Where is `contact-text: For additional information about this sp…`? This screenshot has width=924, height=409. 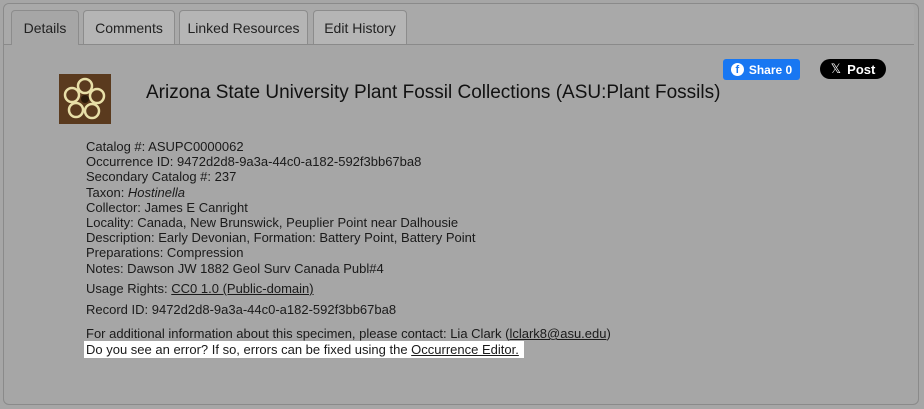 contact-text: For additional information about this sp… is located at coordinates (298, 333).